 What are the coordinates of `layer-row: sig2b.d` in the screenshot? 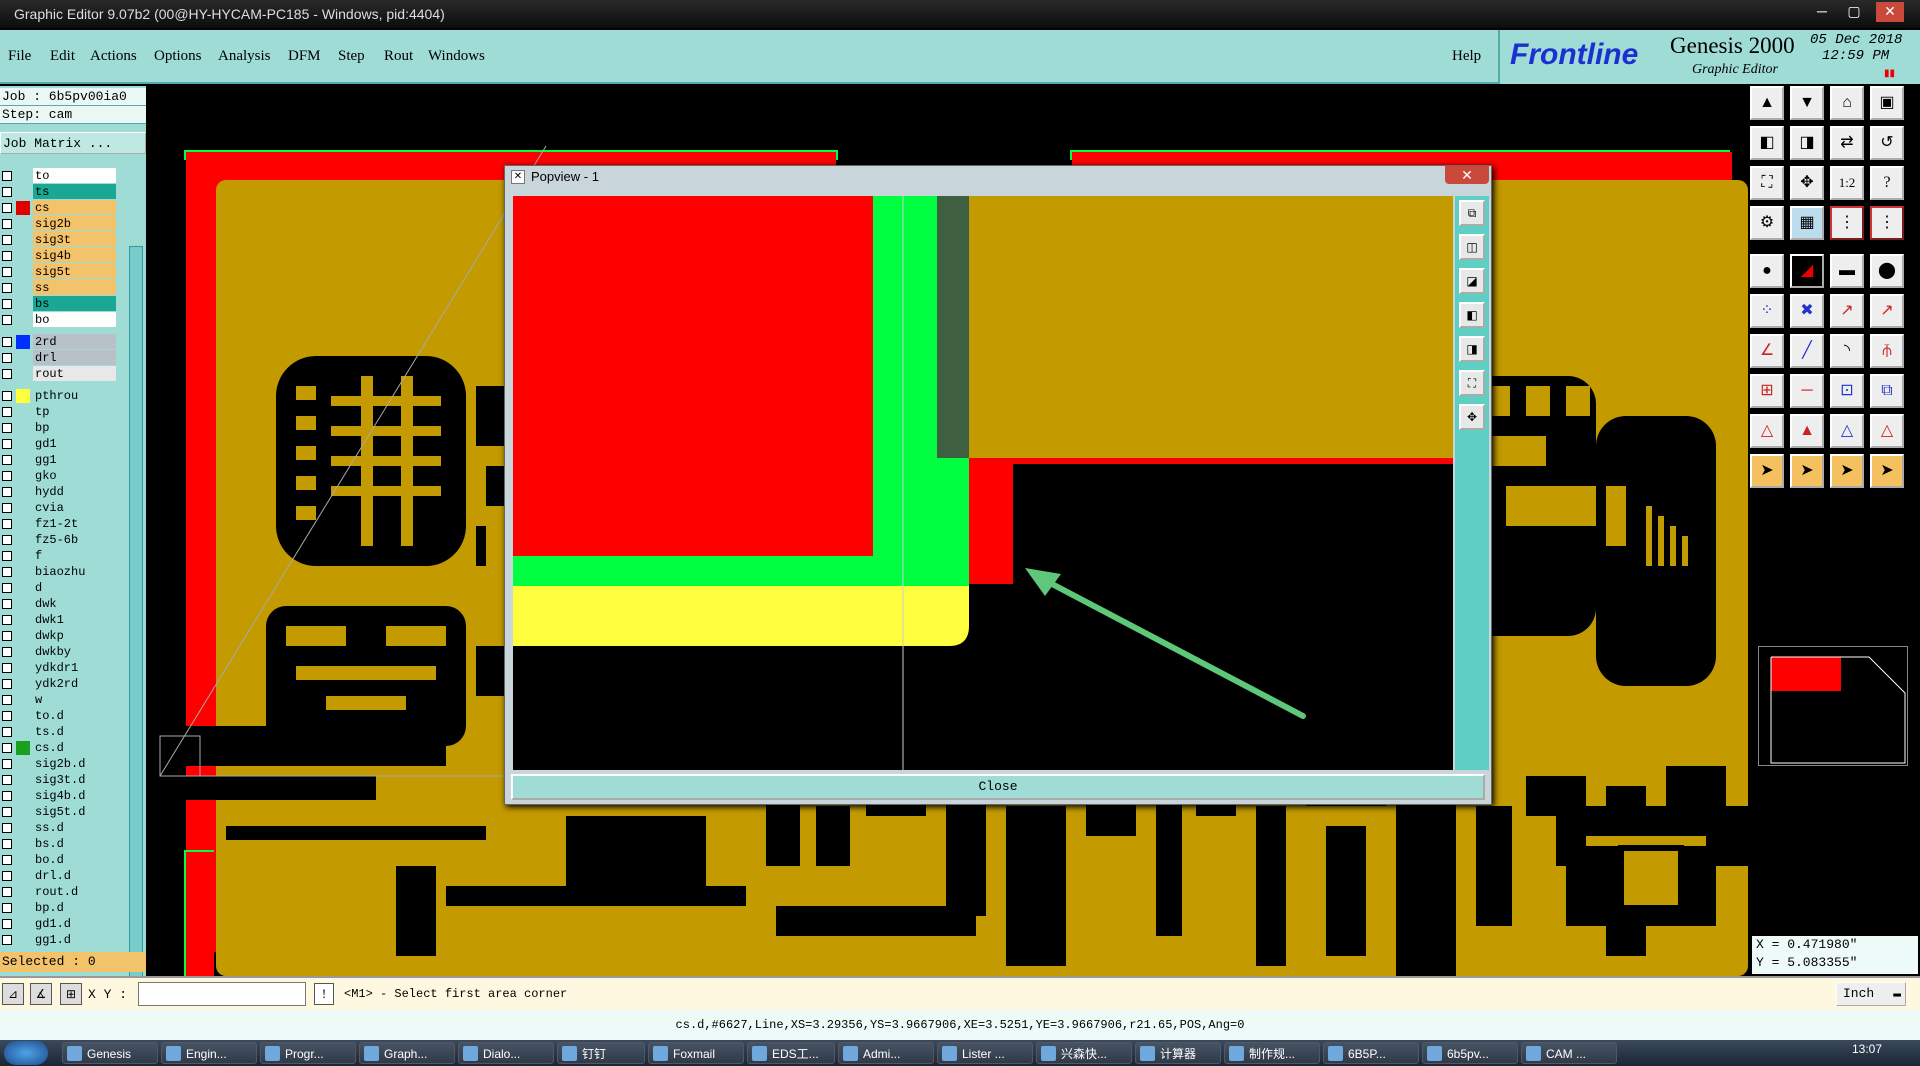 It's located at (58, 764).